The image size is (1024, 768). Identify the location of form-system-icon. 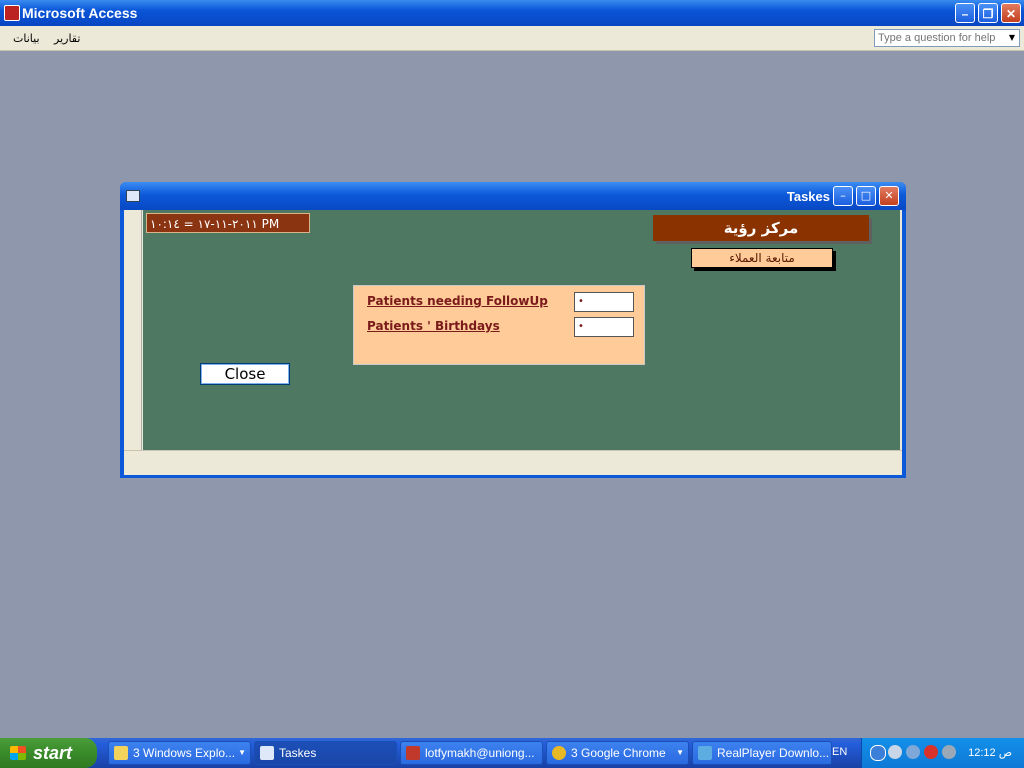
(133, 196).